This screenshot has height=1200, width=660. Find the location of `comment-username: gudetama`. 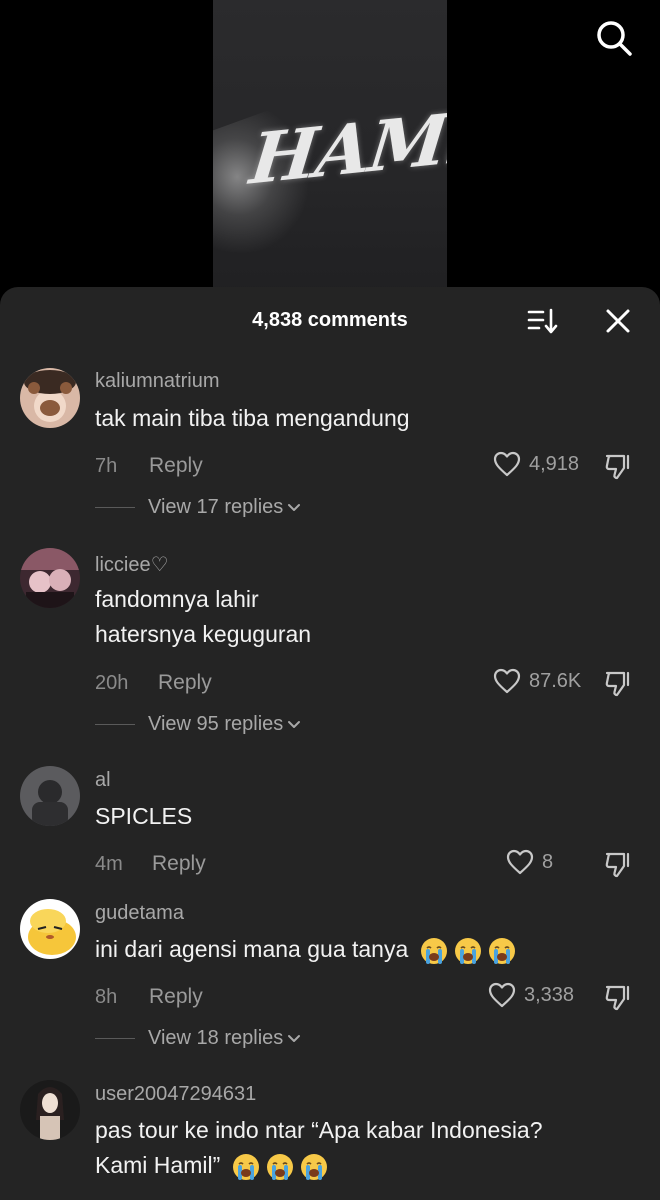

comment-username: gudetama is located at coordinates (139, 913).